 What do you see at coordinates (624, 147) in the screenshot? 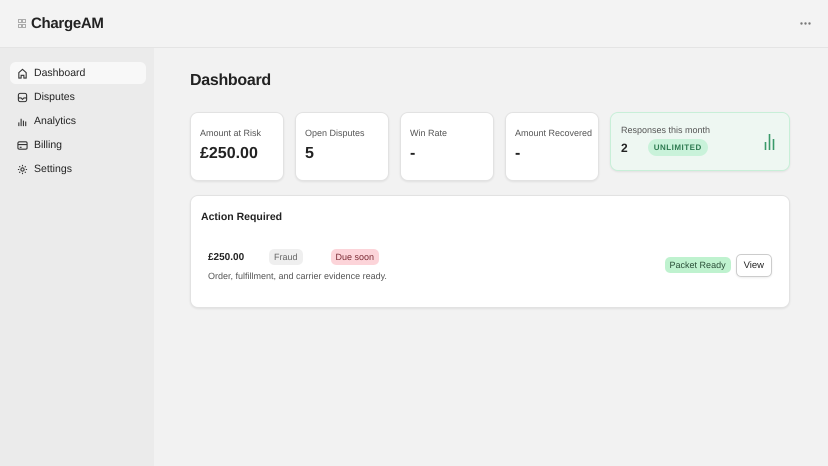
I see `stat-value: 2` at bounding box center [624, 147].